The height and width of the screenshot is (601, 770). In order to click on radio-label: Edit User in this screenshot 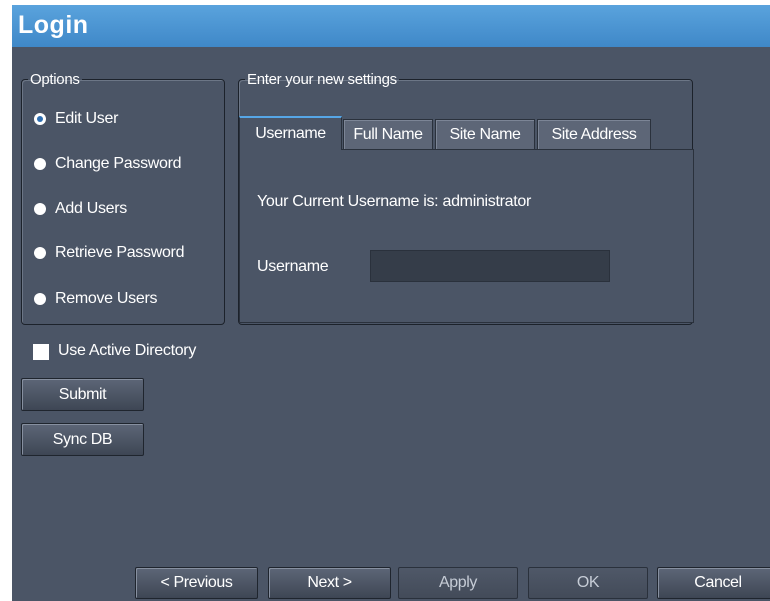, I will do `click(87, 118)`.